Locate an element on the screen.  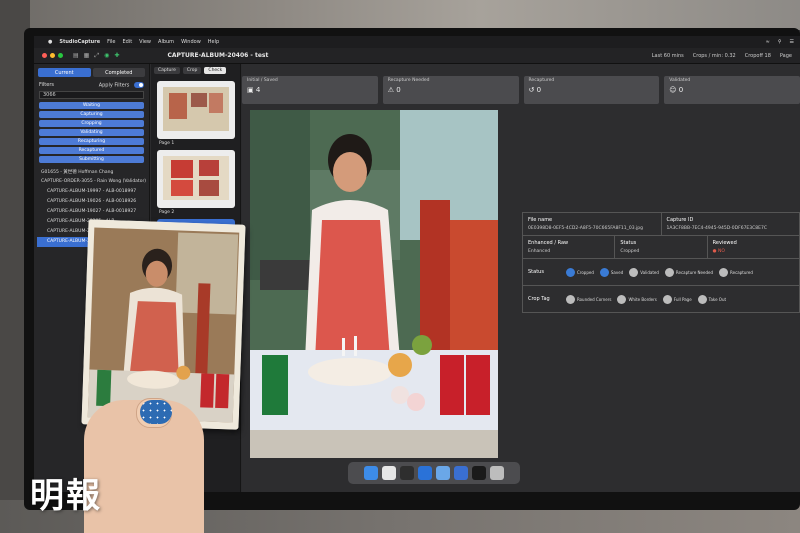
album-page-image is located at coordinates (196, 178).